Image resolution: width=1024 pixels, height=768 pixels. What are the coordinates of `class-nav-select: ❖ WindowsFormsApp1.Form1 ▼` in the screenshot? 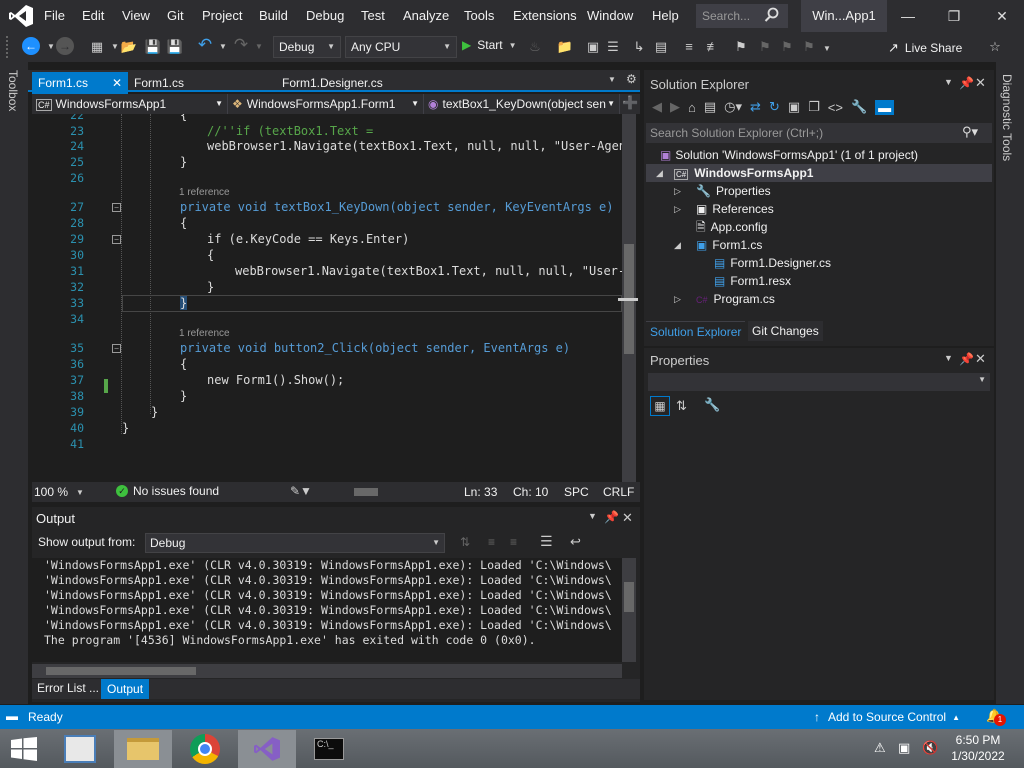 It's located at (326, 104).